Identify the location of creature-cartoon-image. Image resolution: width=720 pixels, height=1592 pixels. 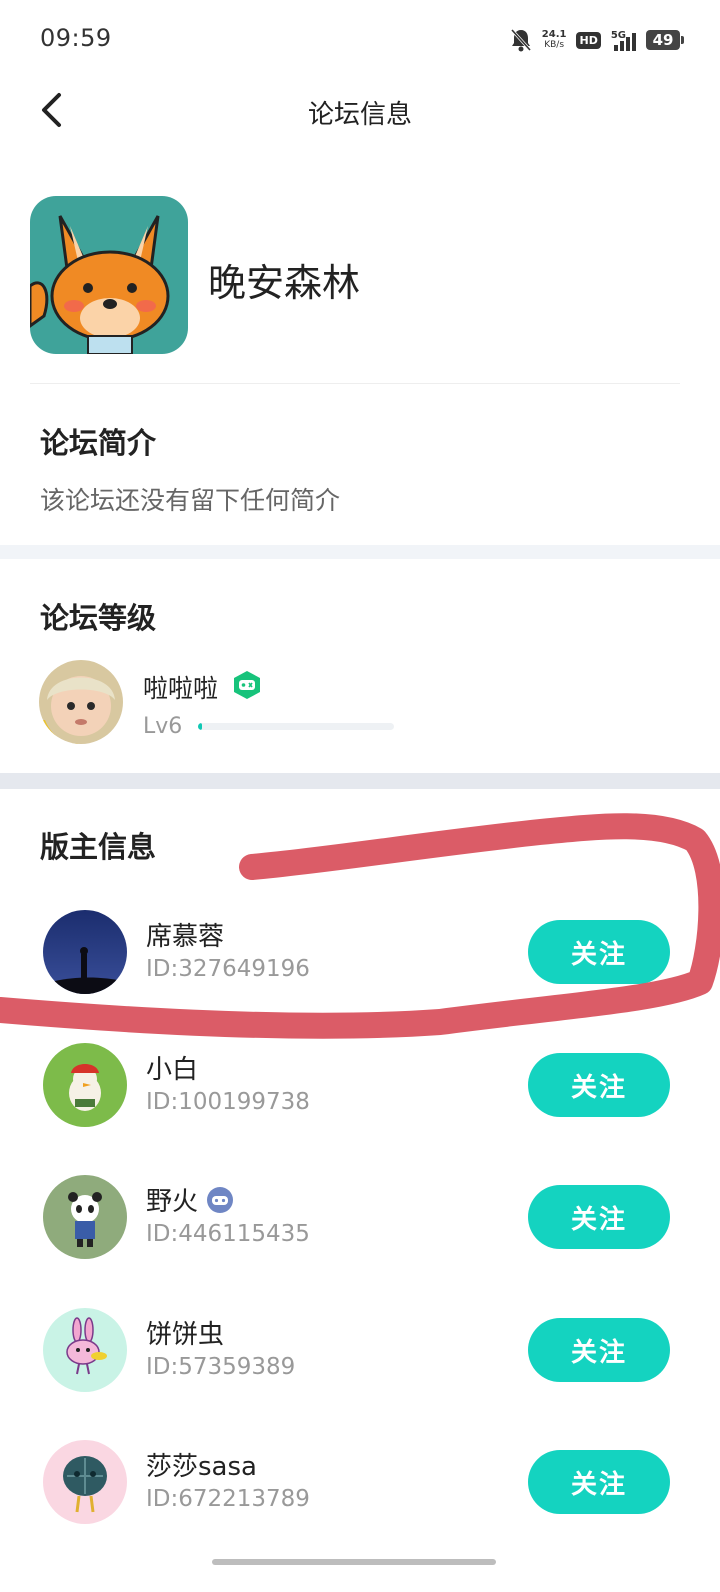
(85, 1482).